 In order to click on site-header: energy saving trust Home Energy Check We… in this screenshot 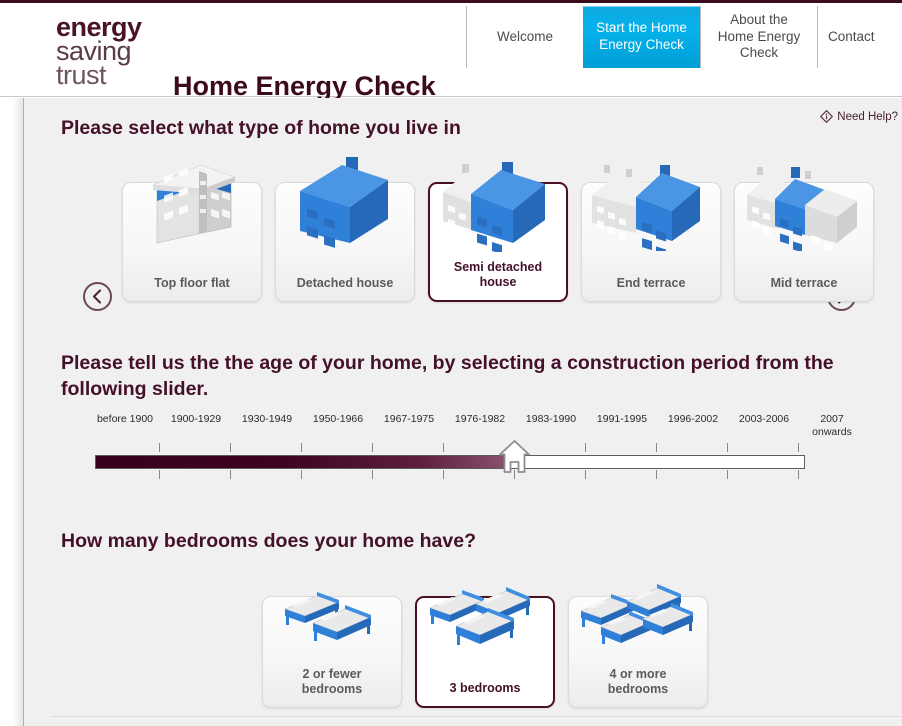, I will do `click(451, 52)`.